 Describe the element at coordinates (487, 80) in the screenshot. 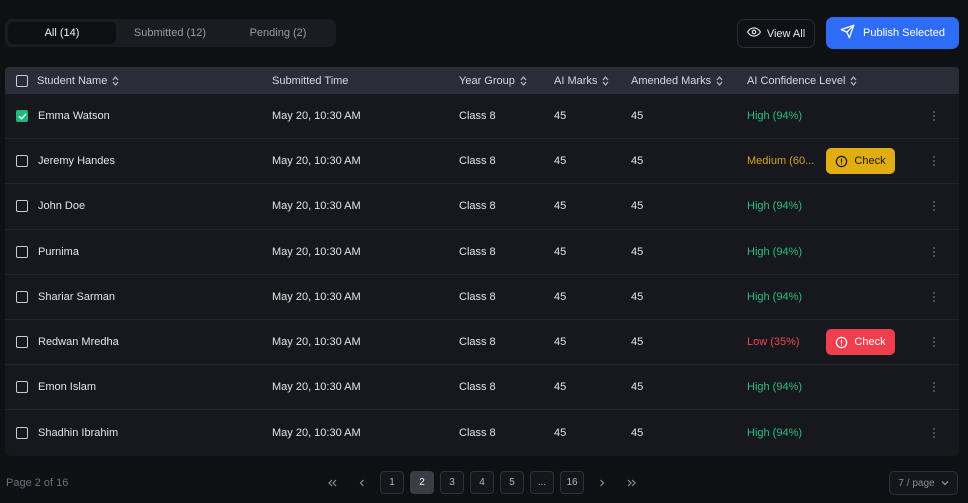

I see `header-year-group-label: Year Group` at that location.